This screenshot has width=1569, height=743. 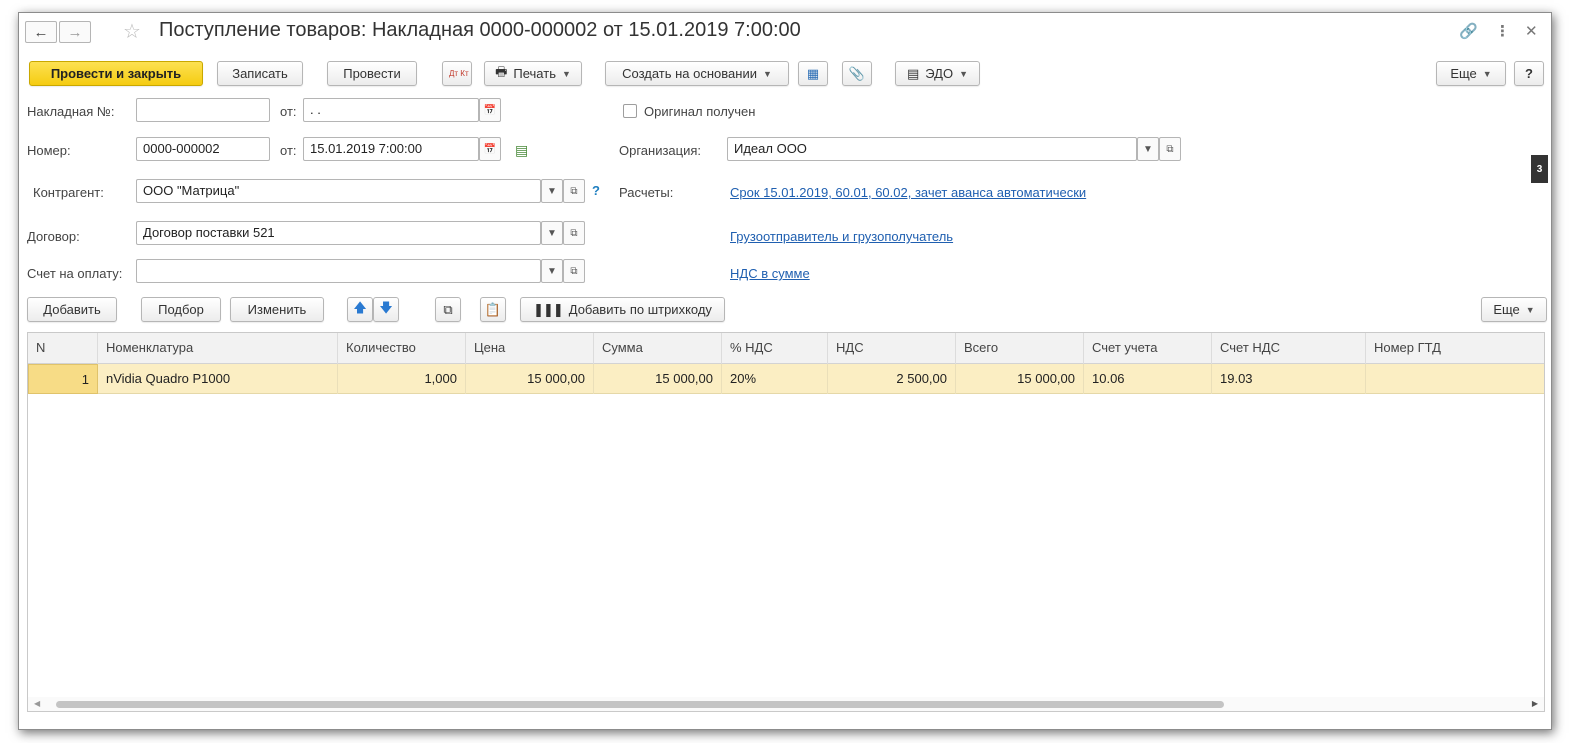 I want to click on move-up-icon: 🡅, so click(x=360, y=309).